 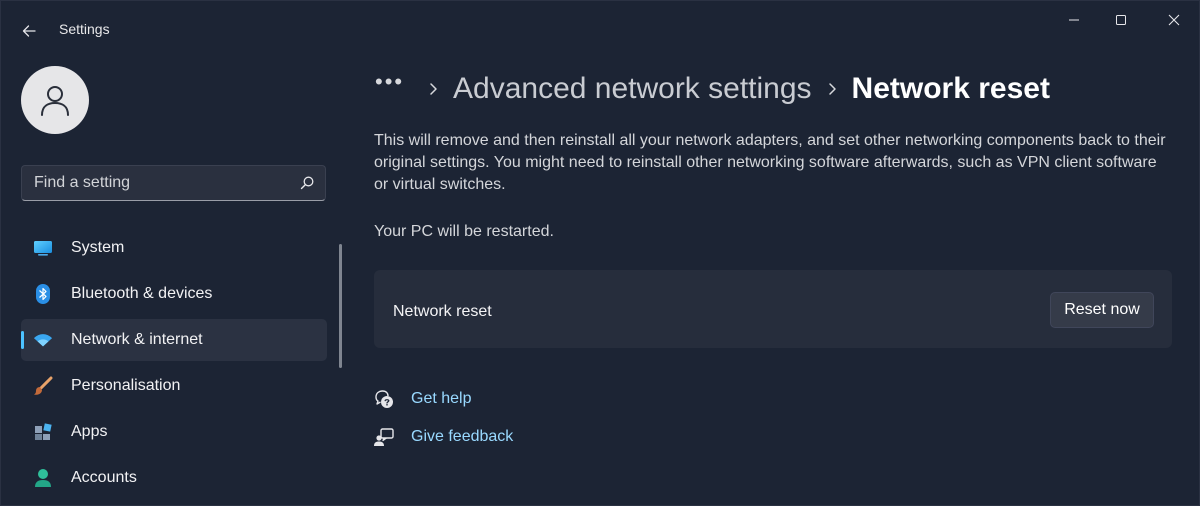 I want to click on person-icon, so click(x=55, y=101).